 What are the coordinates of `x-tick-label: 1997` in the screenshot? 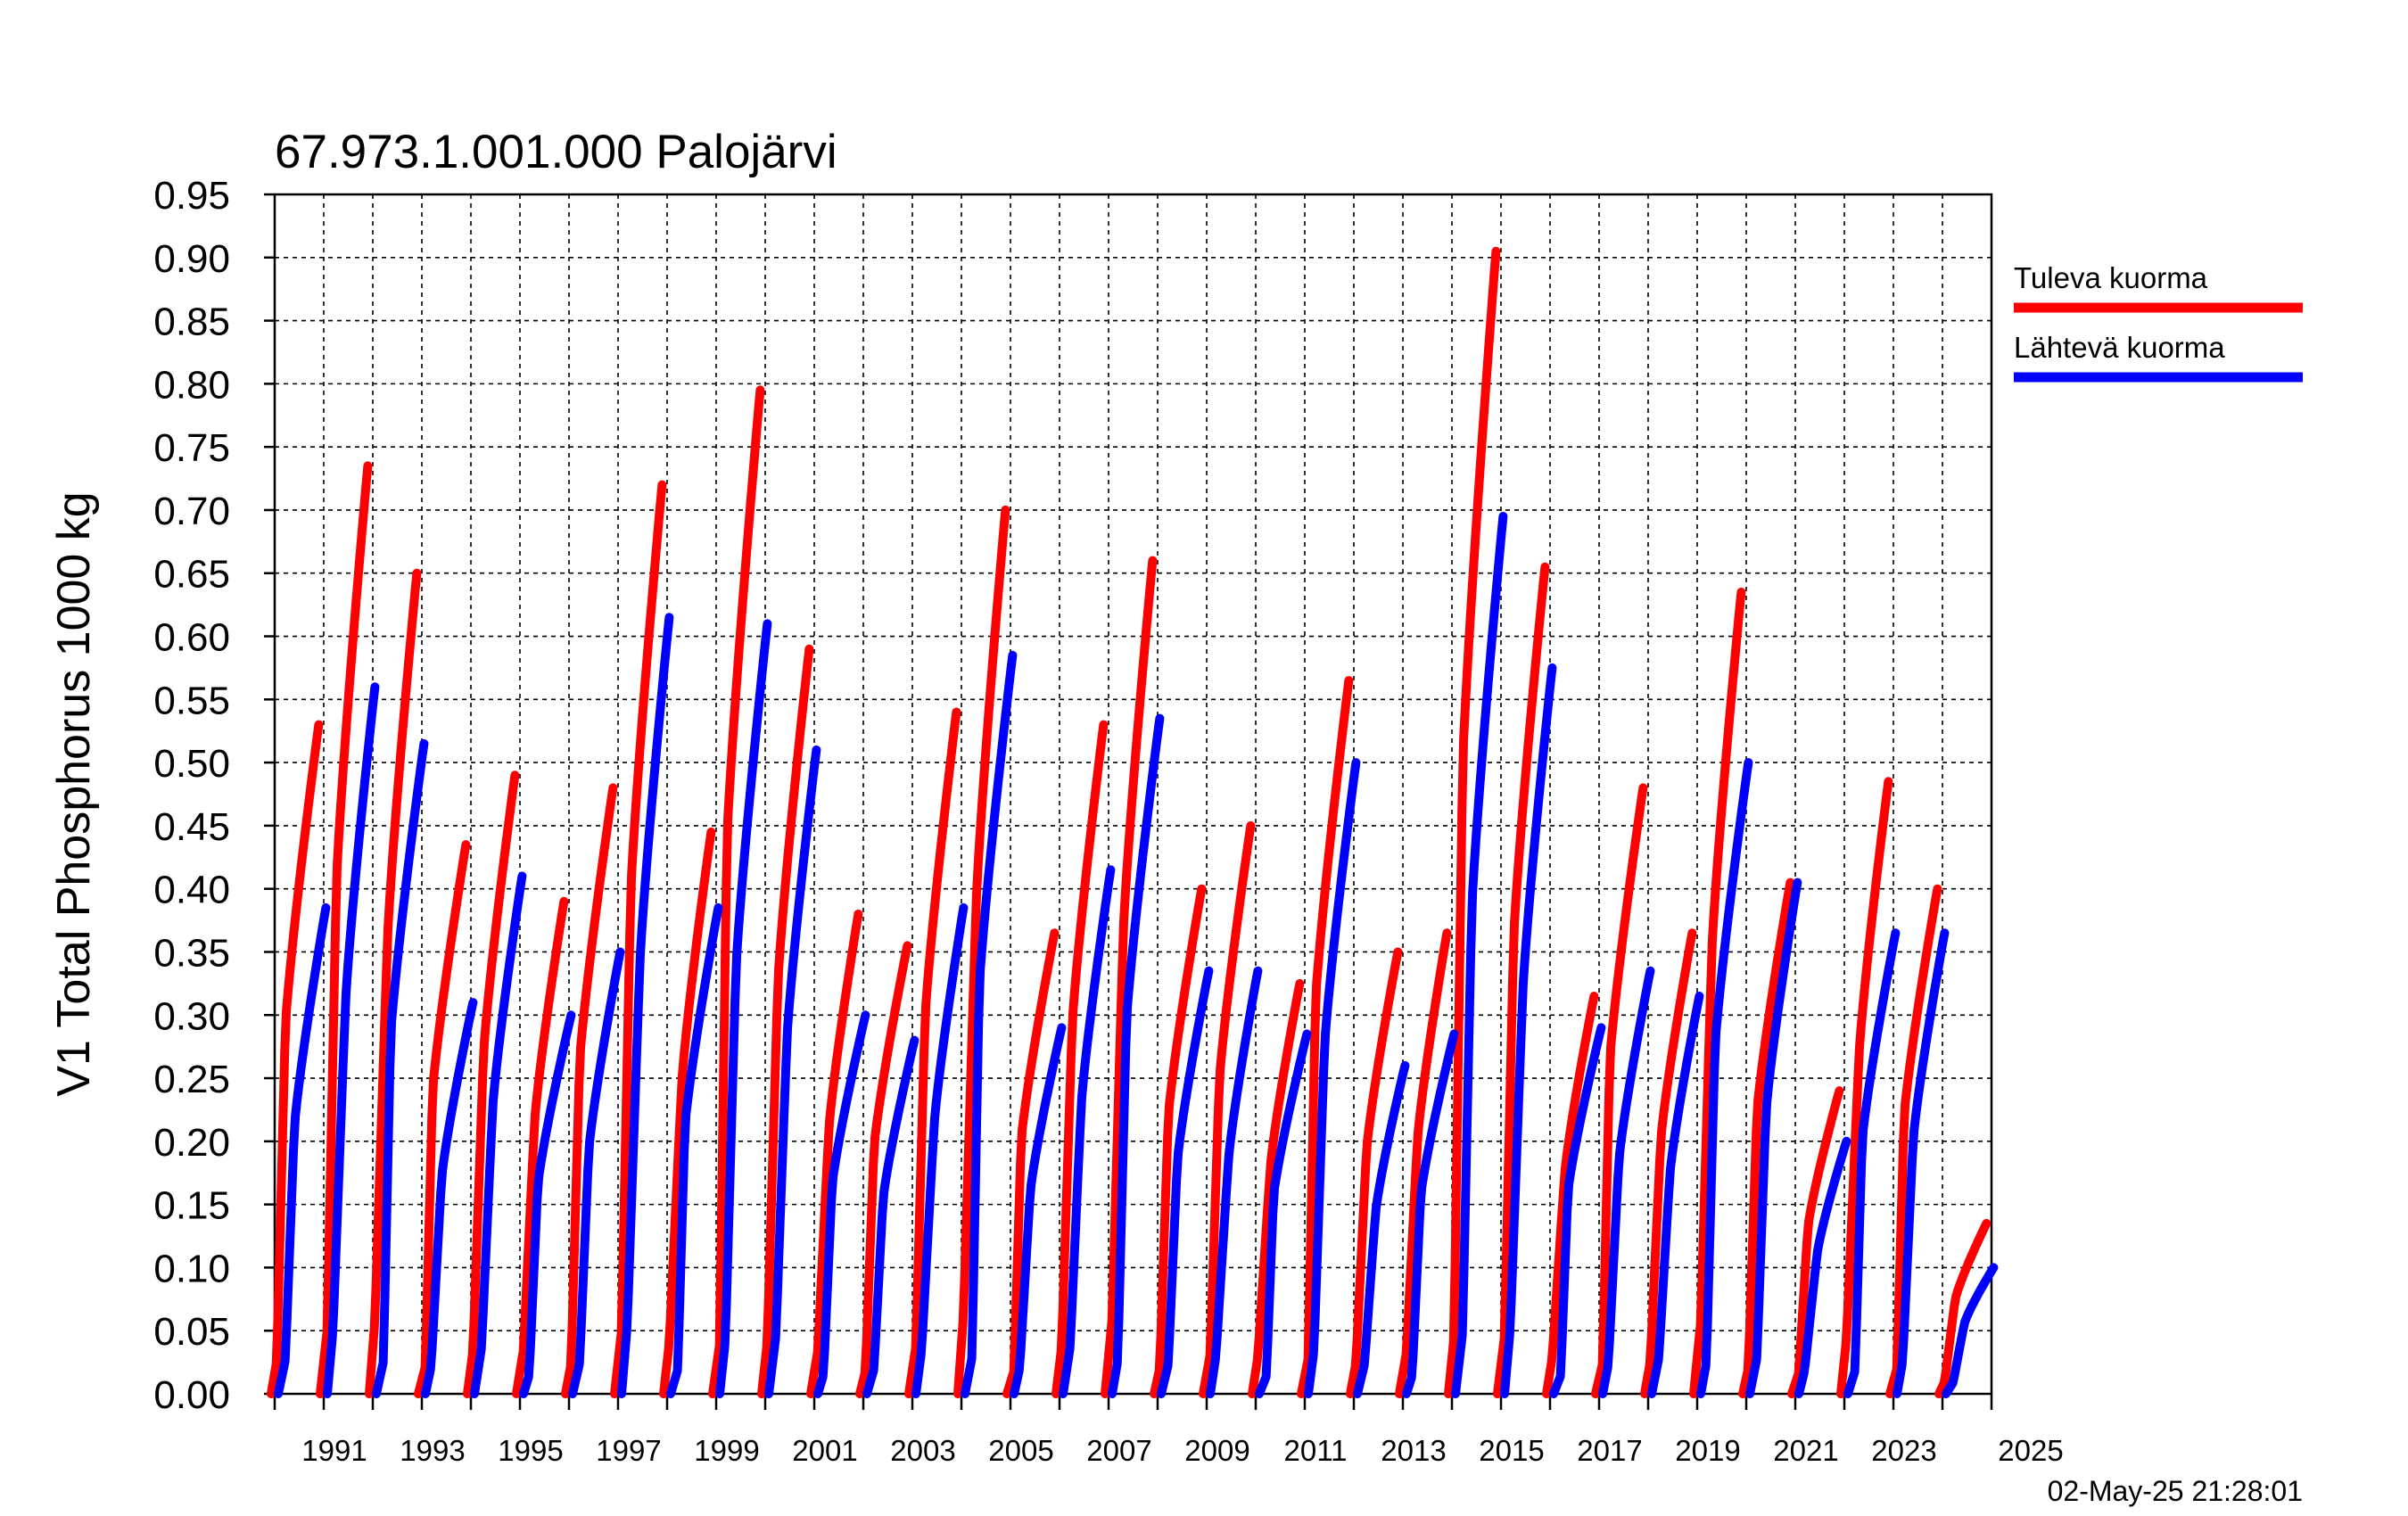 It's located at (628, 1450).